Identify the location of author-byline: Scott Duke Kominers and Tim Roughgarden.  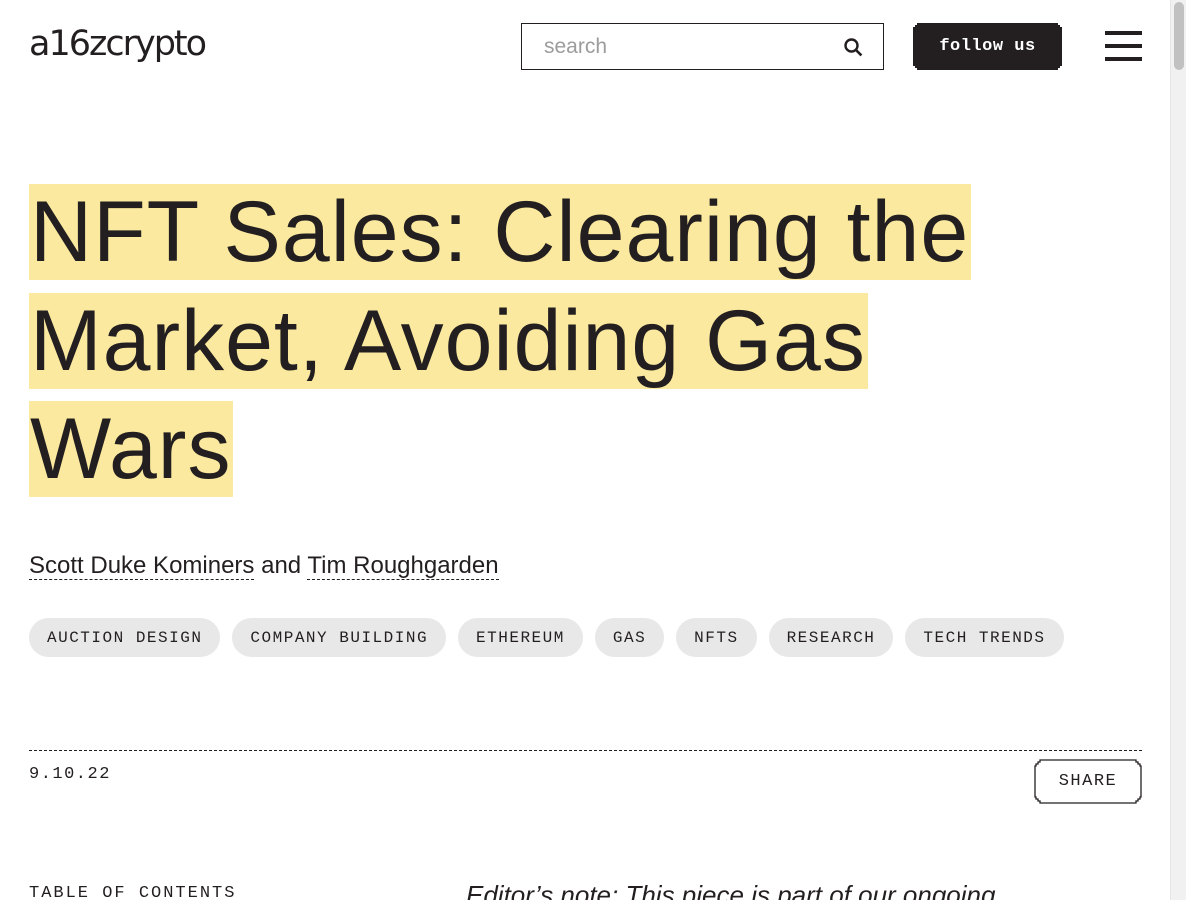
(264, 566).